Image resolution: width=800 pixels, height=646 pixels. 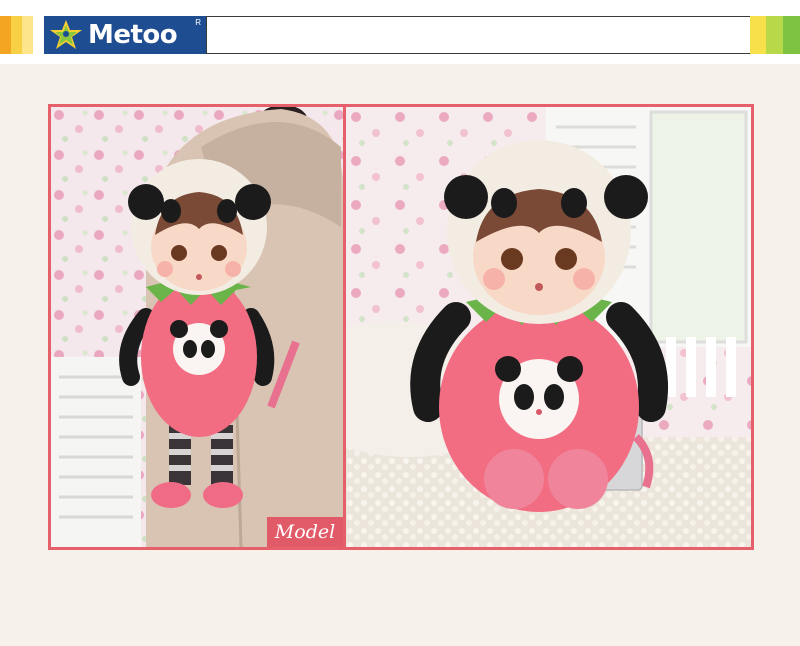 What do you see at coordinates (22, 35) in the screenshot?
I see `left-color-stripes` at bounding box center [22, 35].